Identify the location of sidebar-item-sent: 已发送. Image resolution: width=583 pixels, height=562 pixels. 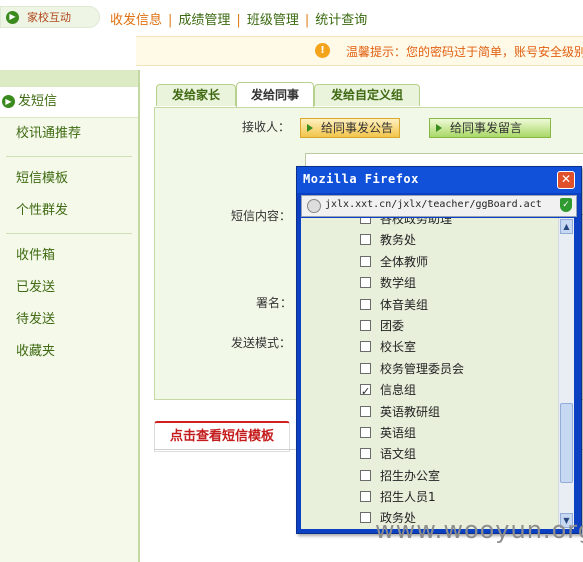
(69, 288).